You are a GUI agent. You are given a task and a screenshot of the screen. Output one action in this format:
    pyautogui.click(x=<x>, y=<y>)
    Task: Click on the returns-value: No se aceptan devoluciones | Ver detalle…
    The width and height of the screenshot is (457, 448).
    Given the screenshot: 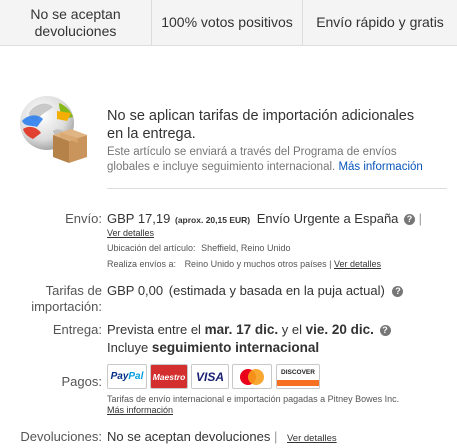 What is the action you would take?
    pyautogui.click(x=279, y=437)
    